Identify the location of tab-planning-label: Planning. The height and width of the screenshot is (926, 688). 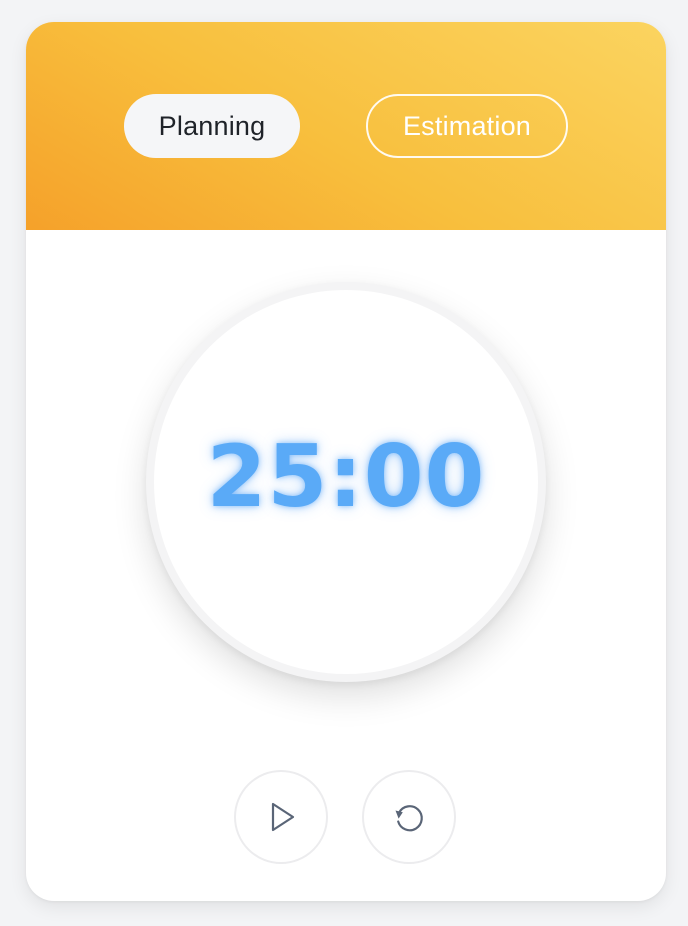
(212, 125).